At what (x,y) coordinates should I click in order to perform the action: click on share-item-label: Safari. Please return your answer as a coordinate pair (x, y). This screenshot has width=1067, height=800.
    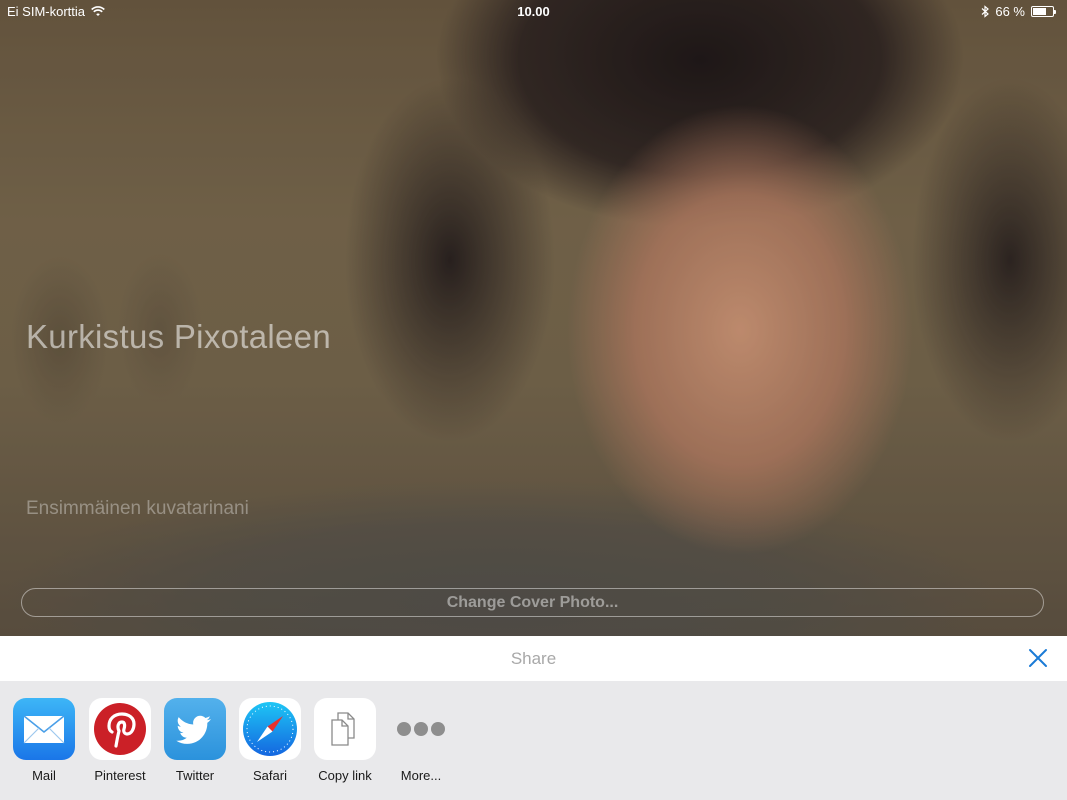
    Looking at the image, I should click on (270, 775).